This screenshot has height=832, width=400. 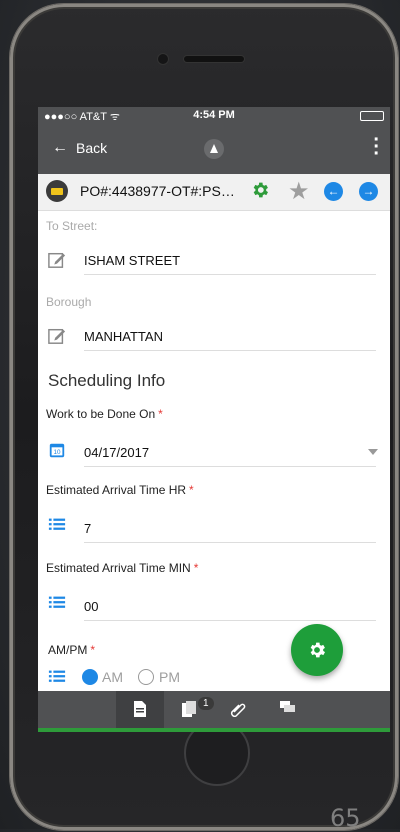 What do you see at coordinates (92, 148) in the screenshot?
I see `back-label: Back` at bounding box center [92, 148].